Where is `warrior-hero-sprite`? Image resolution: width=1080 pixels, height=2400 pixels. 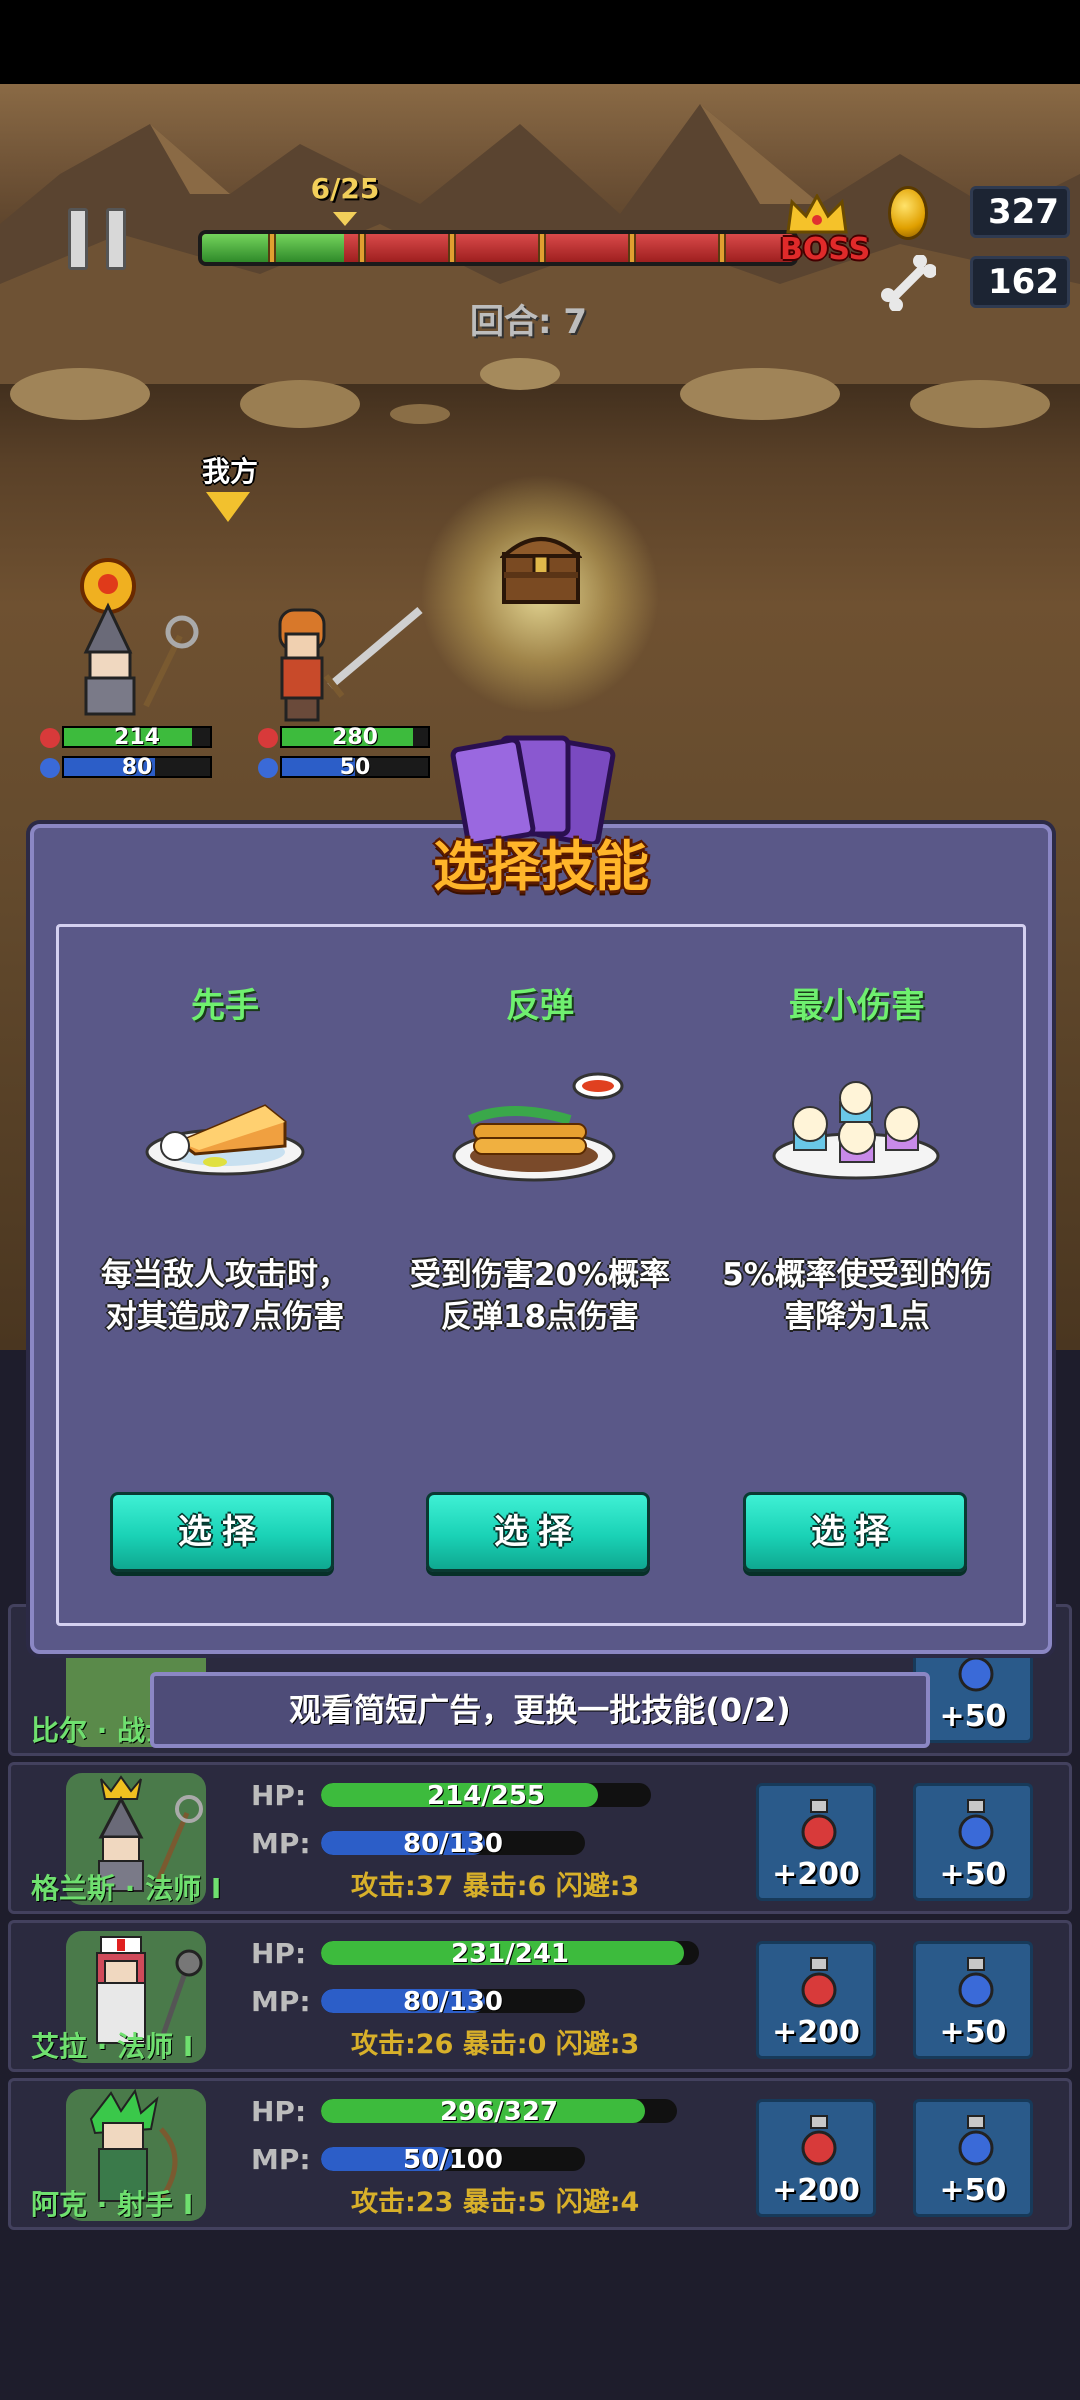
warrior-hero-sprite is located at coordinates (350, 664).